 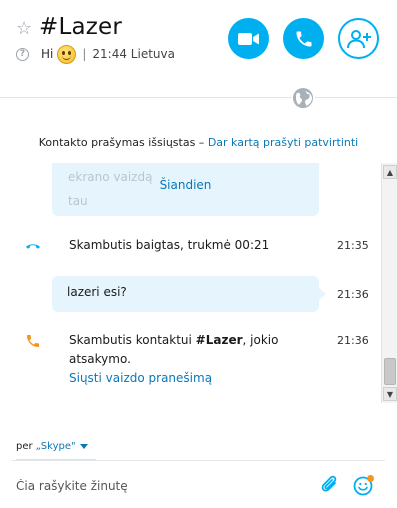 What do you see at coordinates (97, 292) in the screenshot?
I see `message-text: lazeri esi?` at bounding box center [97, 292].